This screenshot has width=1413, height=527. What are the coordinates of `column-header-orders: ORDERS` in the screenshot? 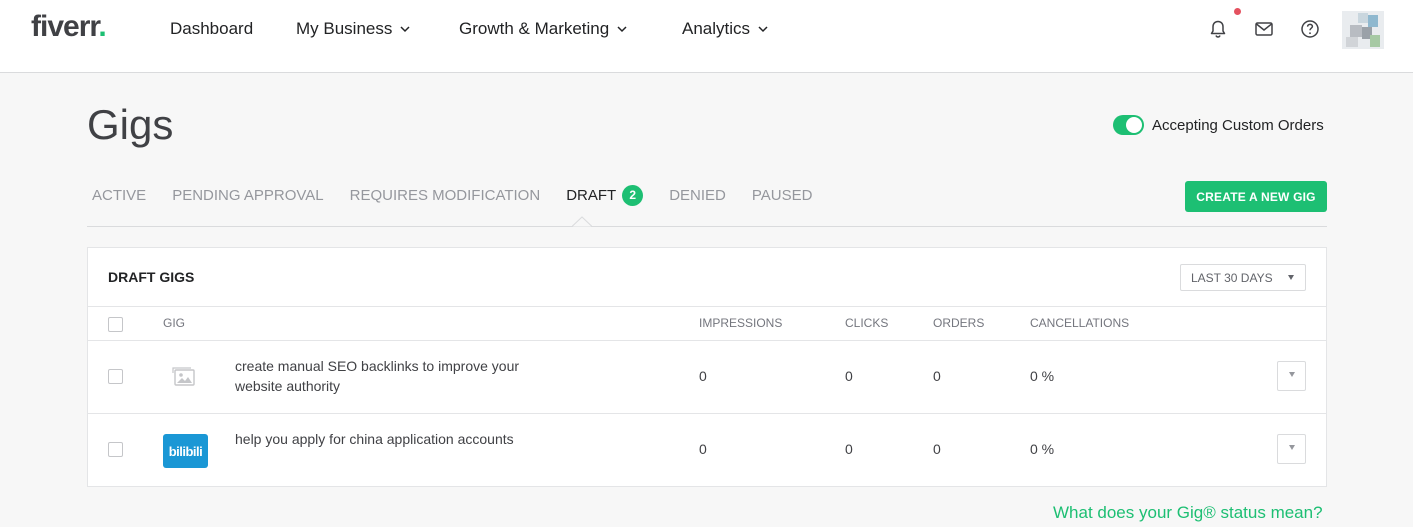 It's located at (958, 323).